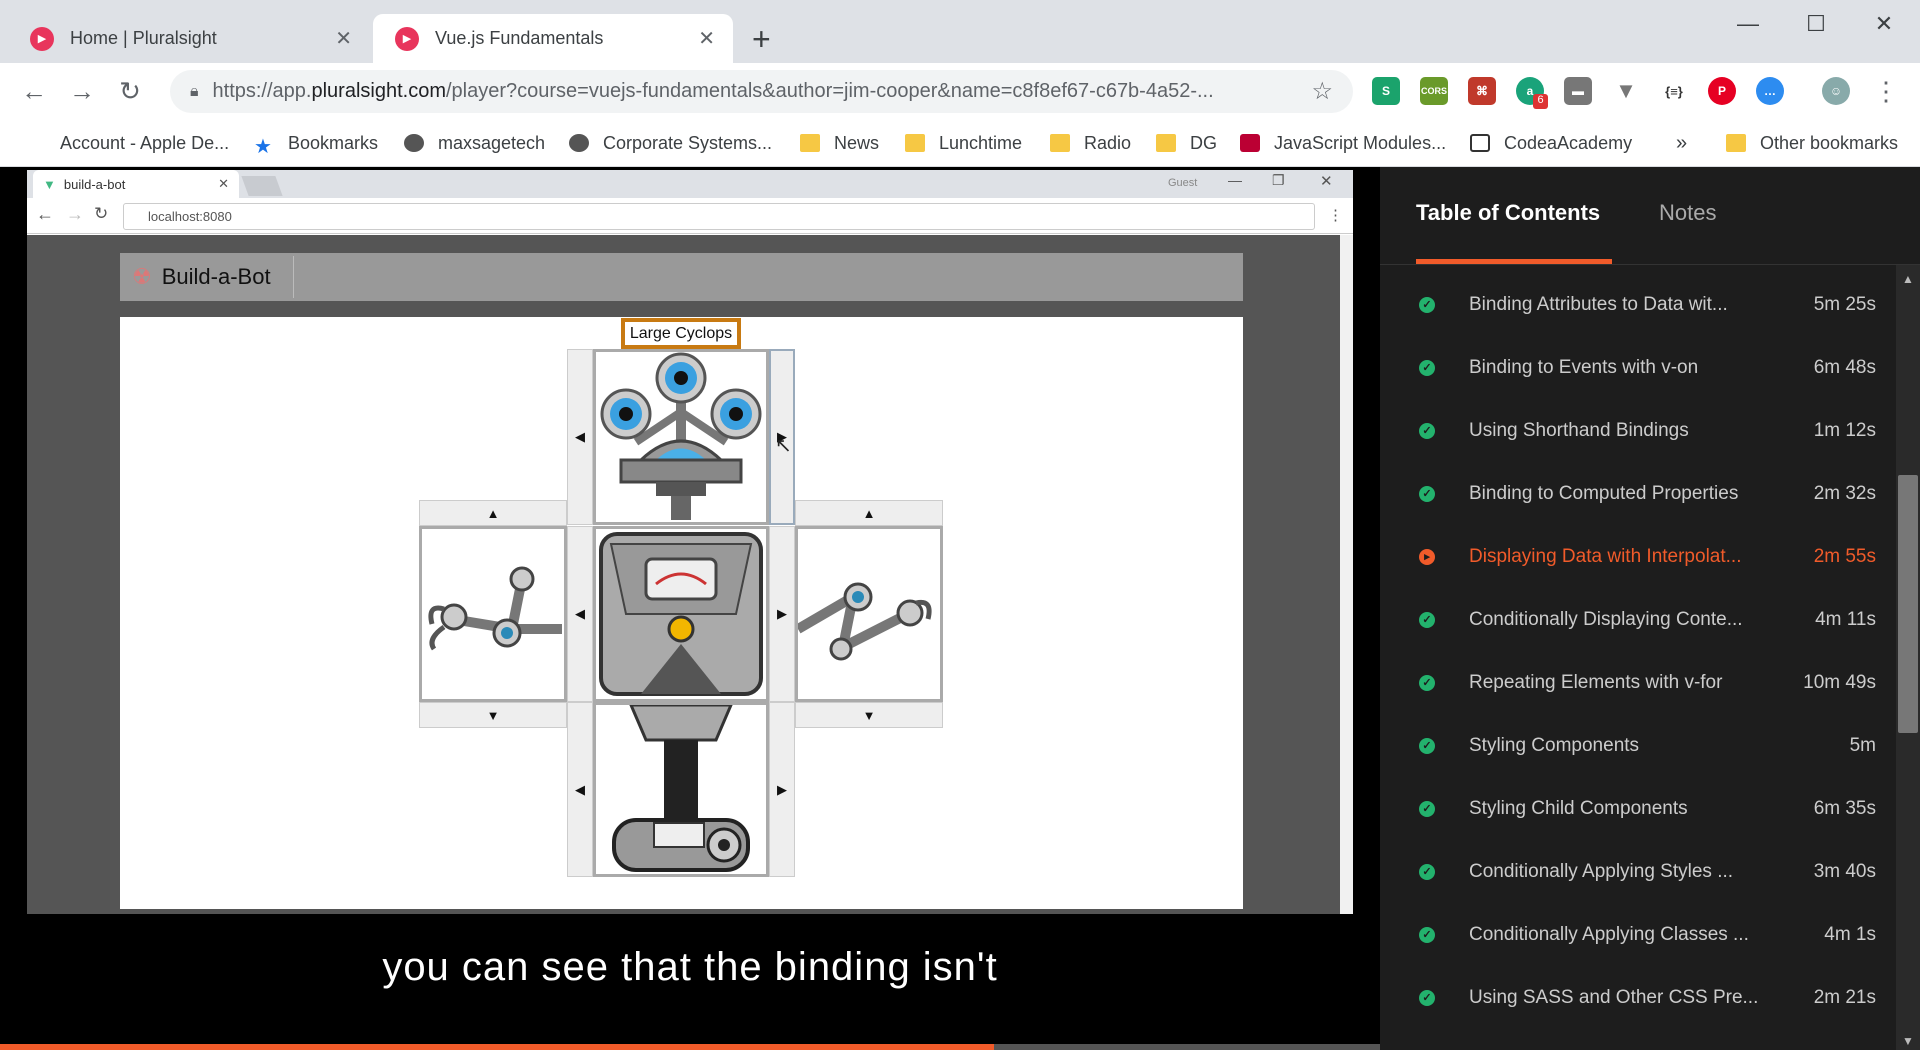 This screenshot has height=1050, width=1920. What do you see at coordinates (963, 143) in the screenshot?
I see `bookmark-folder: Lunchtime` at bounding box center [963, 143].